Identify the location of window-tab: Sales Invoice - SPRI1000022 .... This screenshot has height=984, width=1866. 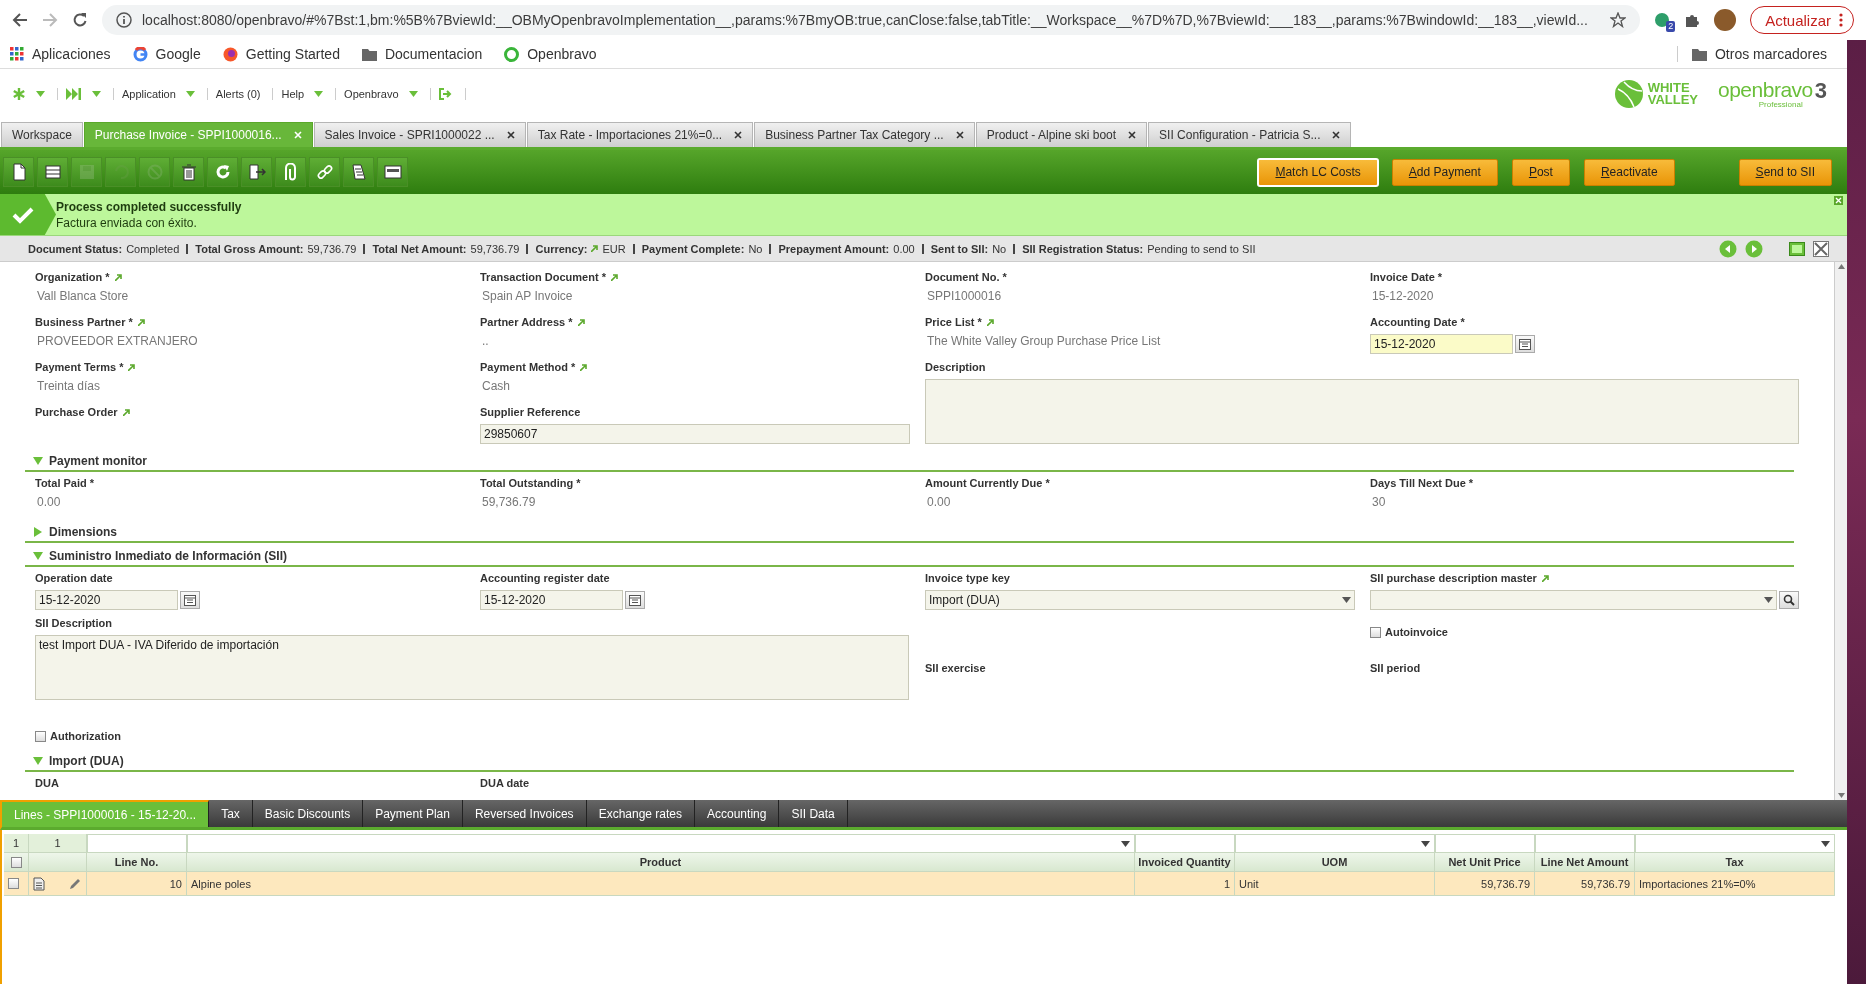
(419, 134).